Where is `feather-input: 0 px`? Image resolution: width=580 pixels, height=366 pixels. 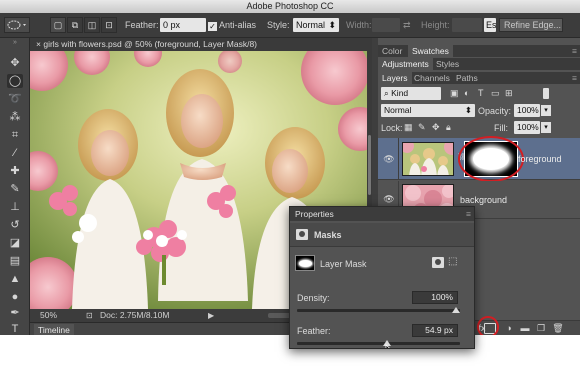 feather-input: 0 px is located at coordinates (183, 25).